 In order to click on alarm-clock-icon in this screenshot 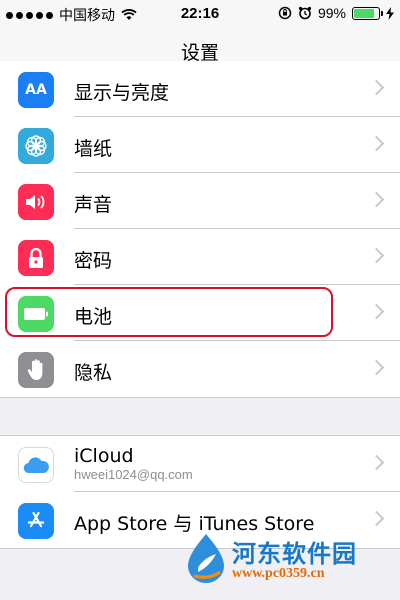, I will do `click(305, 13)`.